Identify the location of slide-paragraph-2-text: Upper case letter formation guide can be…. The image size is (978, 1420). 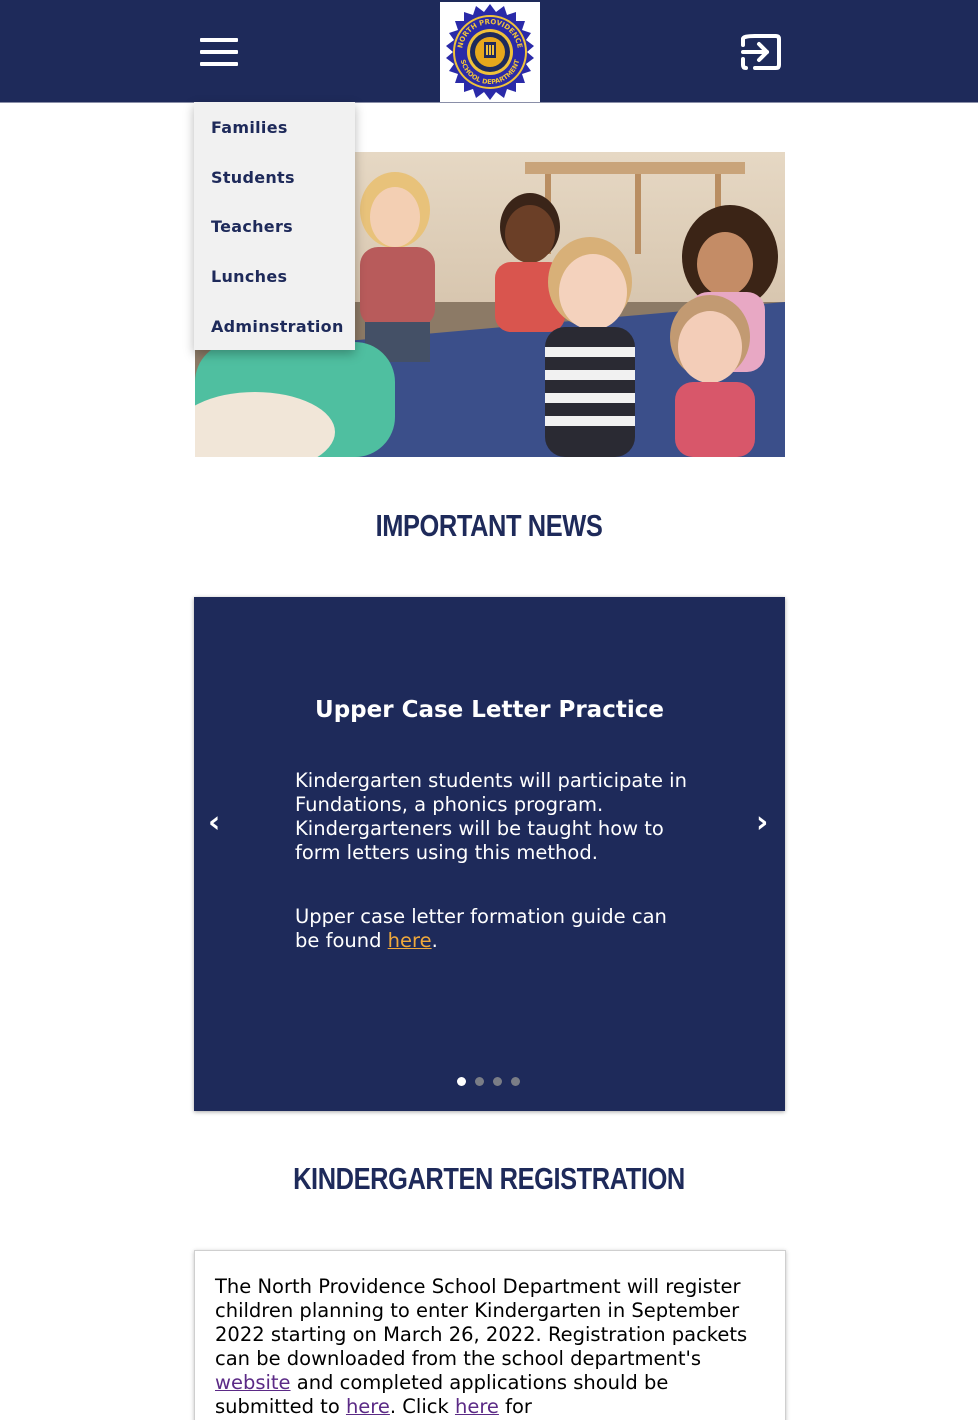
(481, 928).